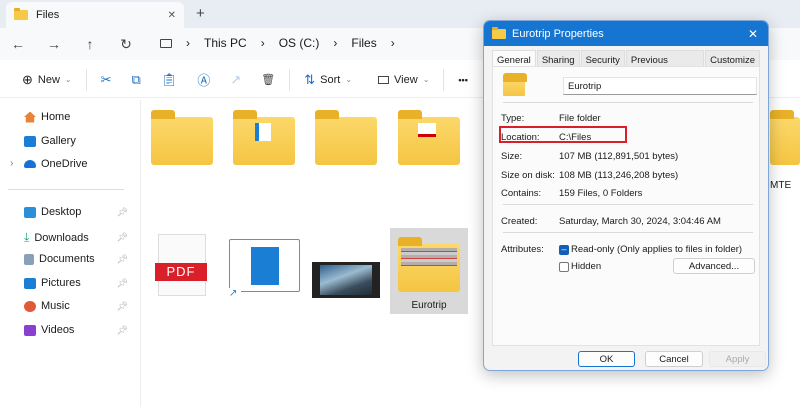 The height and width of the screenshot is (407, 800). What do you see at coordinates (429, 305) in the screenshot?
I see `item-label: Eurotrip` at bounding box center [429, 305].